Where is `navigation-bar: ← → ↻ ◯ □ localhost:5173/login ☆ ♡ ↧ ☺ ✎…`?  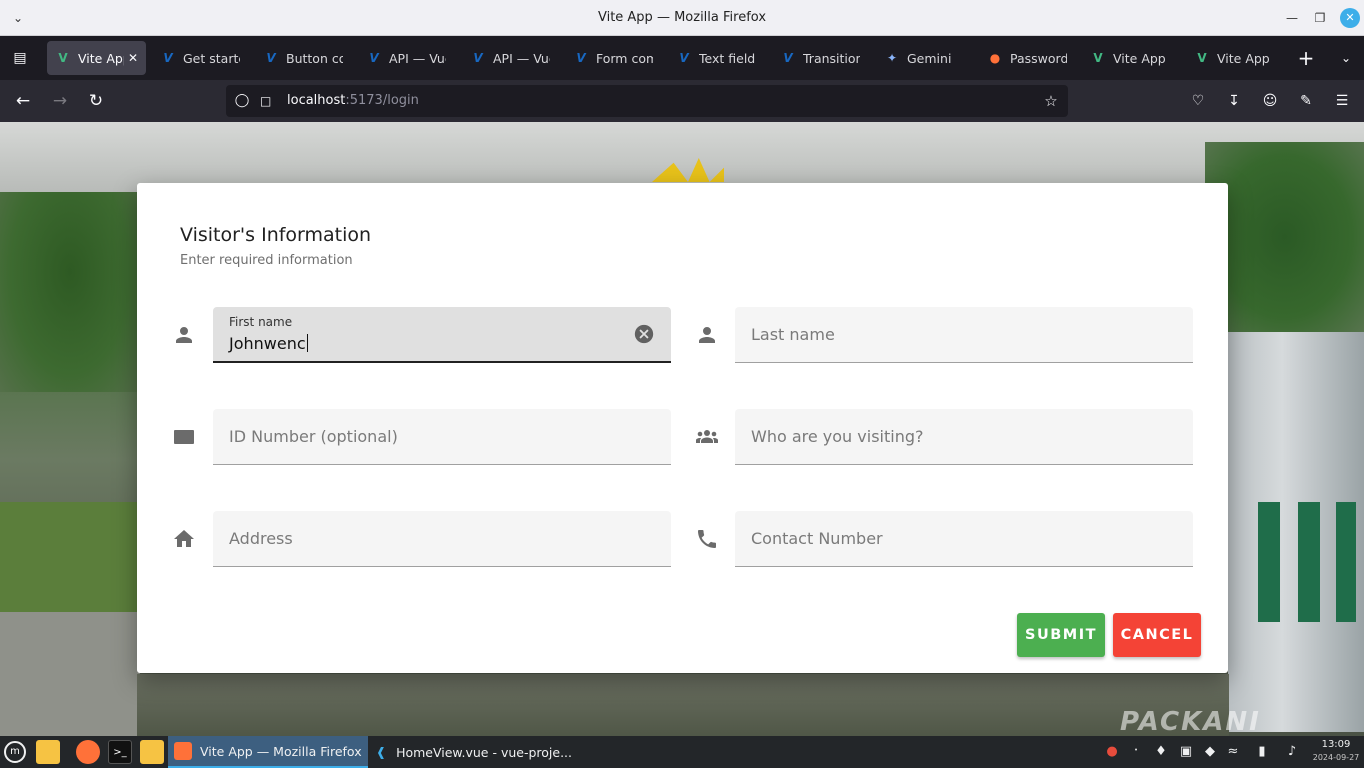 navigation-bar: ← → ↻ ◯ □ localhost:5173/login ☆ ♡ ↧ ☺ ✎… is located at coordinates (682, 101).